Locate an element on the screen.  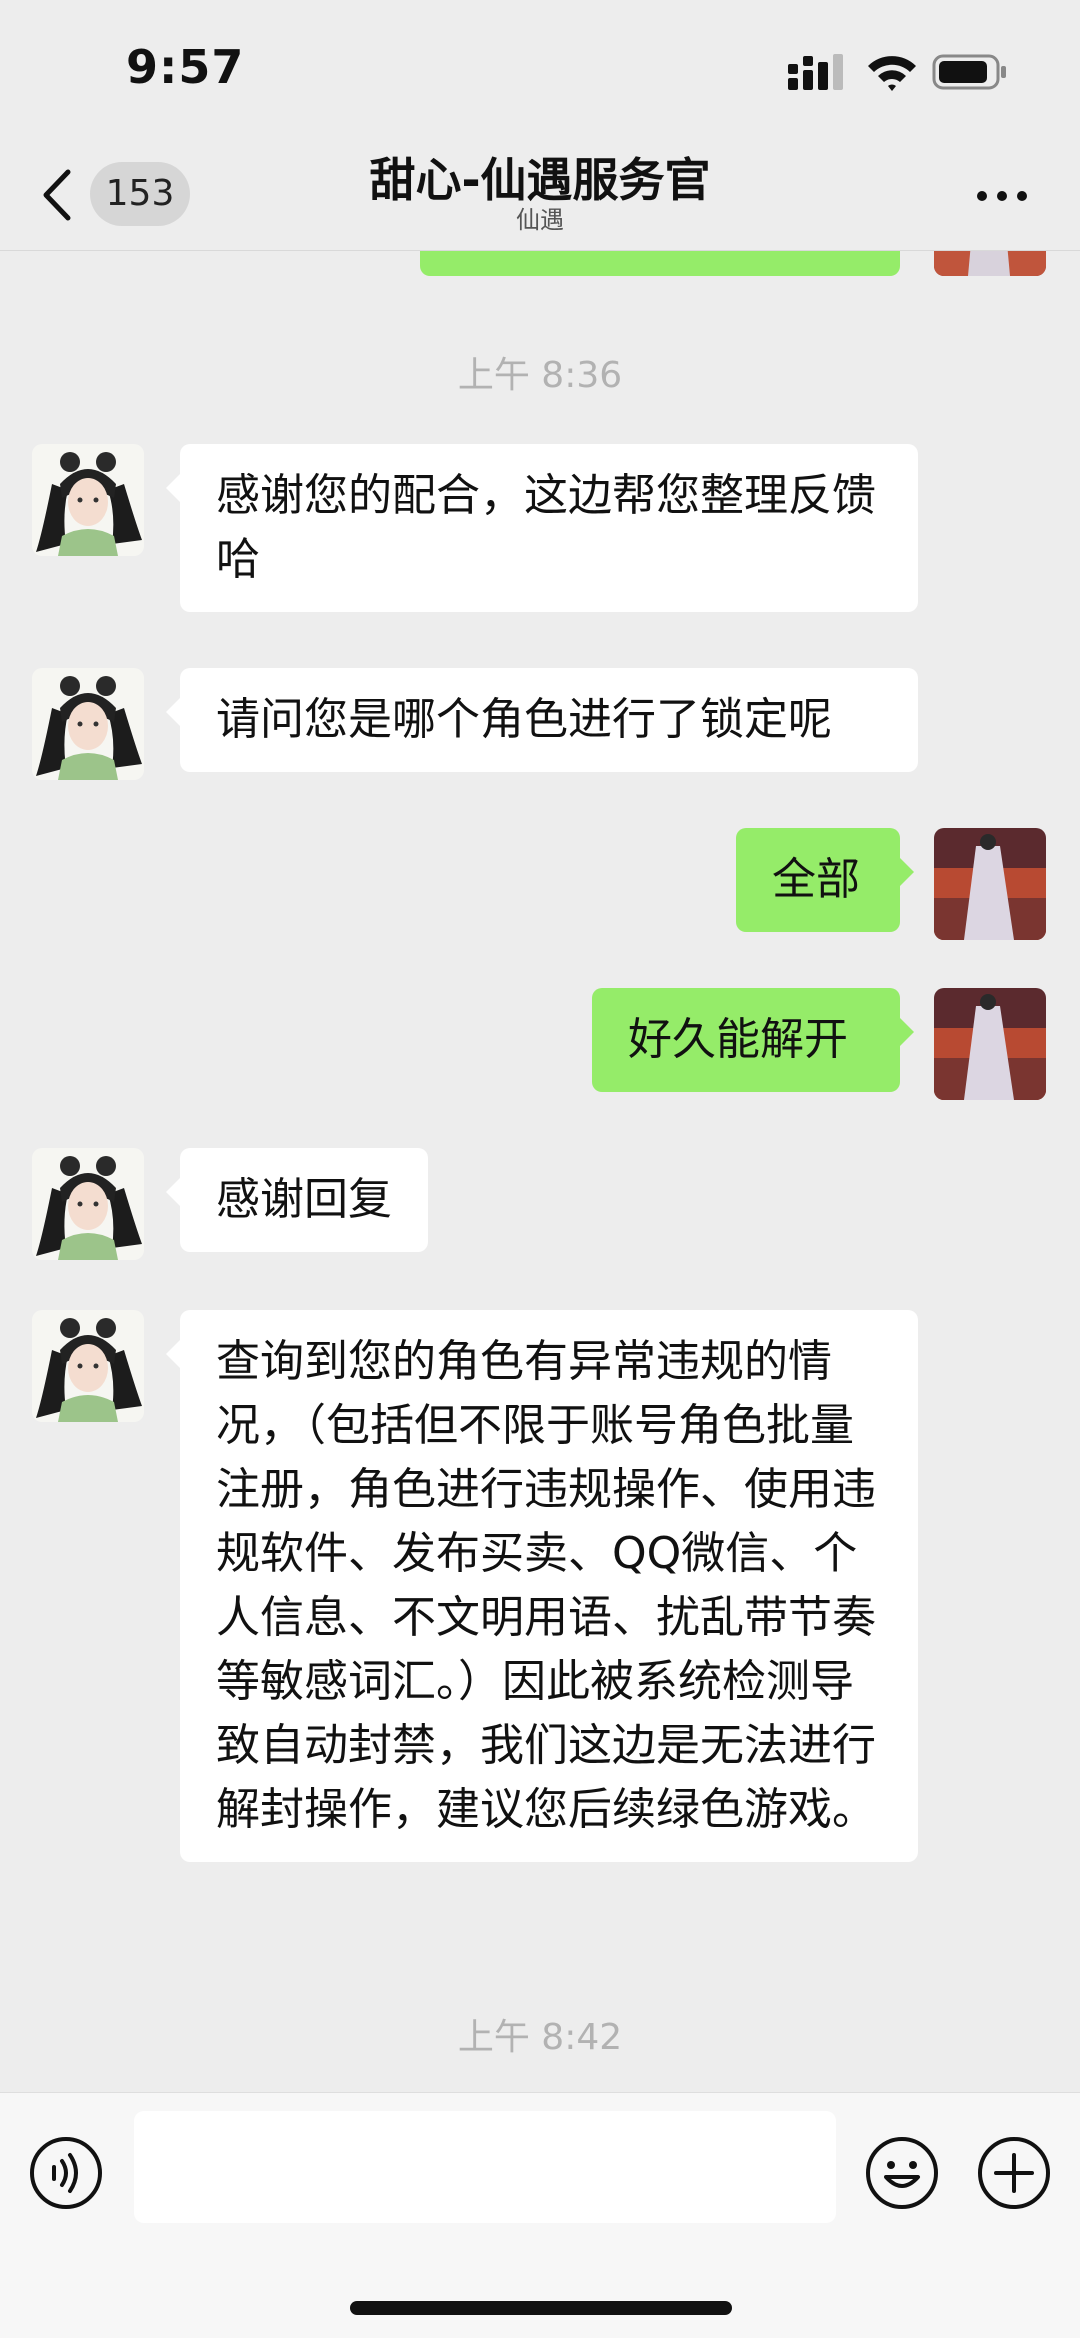
chat-header: 153 甜心-仙遇服务官 仙遇 is located at coordinates (540, 195).